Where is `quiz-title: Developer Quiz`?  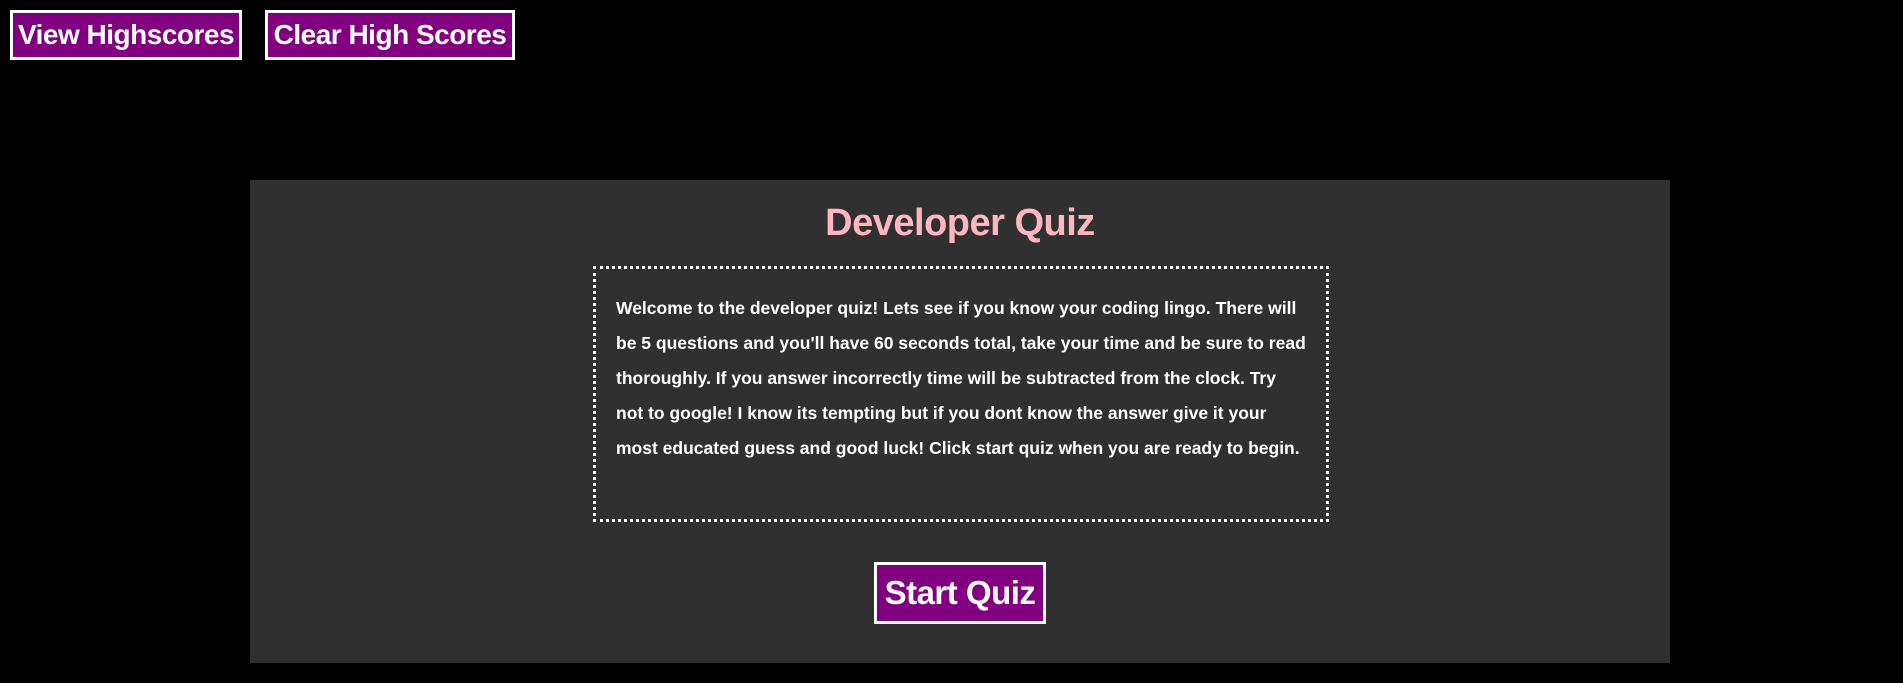
quiz-title: Developer Quiz is located at coordinates (960, 223).